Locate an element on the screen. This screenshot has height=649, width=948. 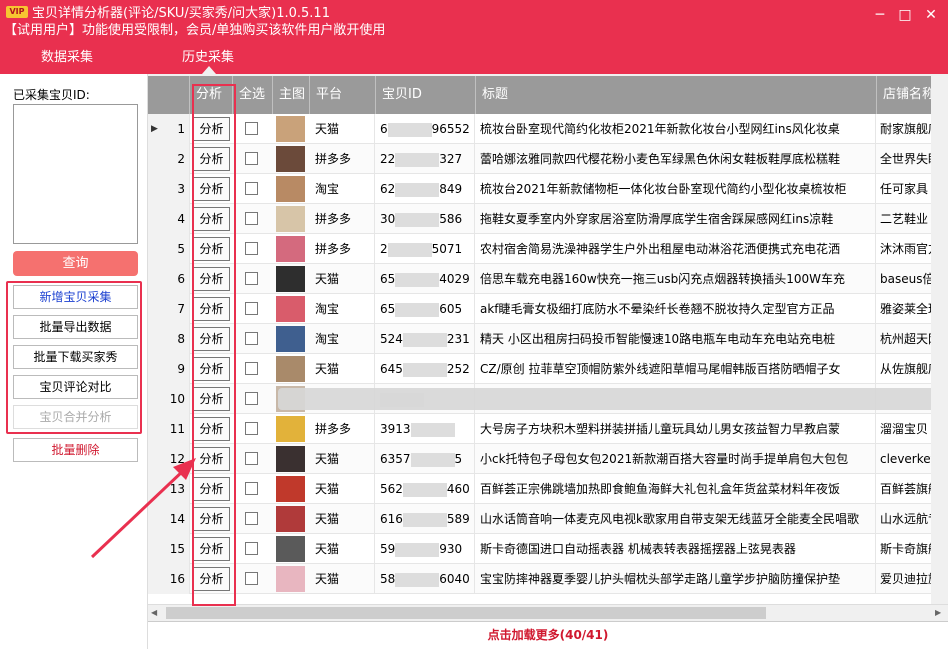
arrow-line is located at coordinates (138, 513).